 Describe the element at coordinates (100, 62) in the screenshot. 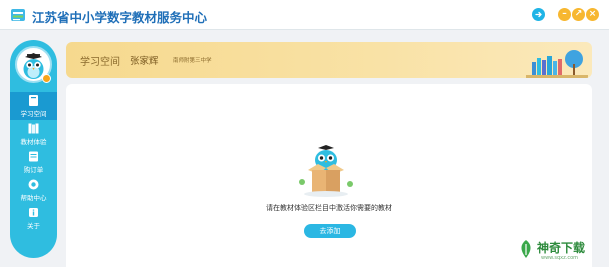

I see `page-title: 学习空间` at that location.